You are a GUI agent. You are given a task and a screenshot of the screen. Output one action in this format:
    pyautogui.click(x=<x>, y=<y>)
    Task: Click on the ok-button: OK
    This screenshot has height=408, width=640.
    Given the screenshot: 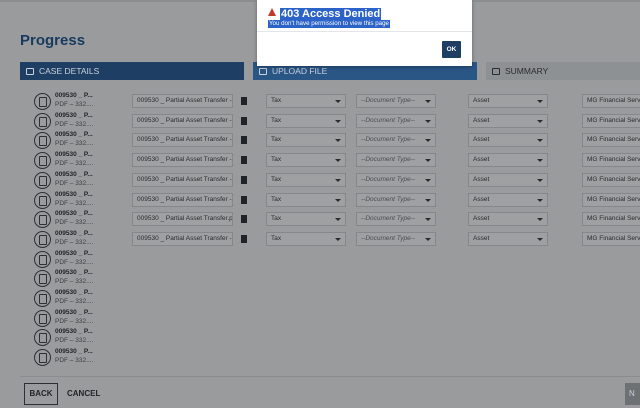 What is the action you would take?
    pyautogui.click(x=451, y=49)
    